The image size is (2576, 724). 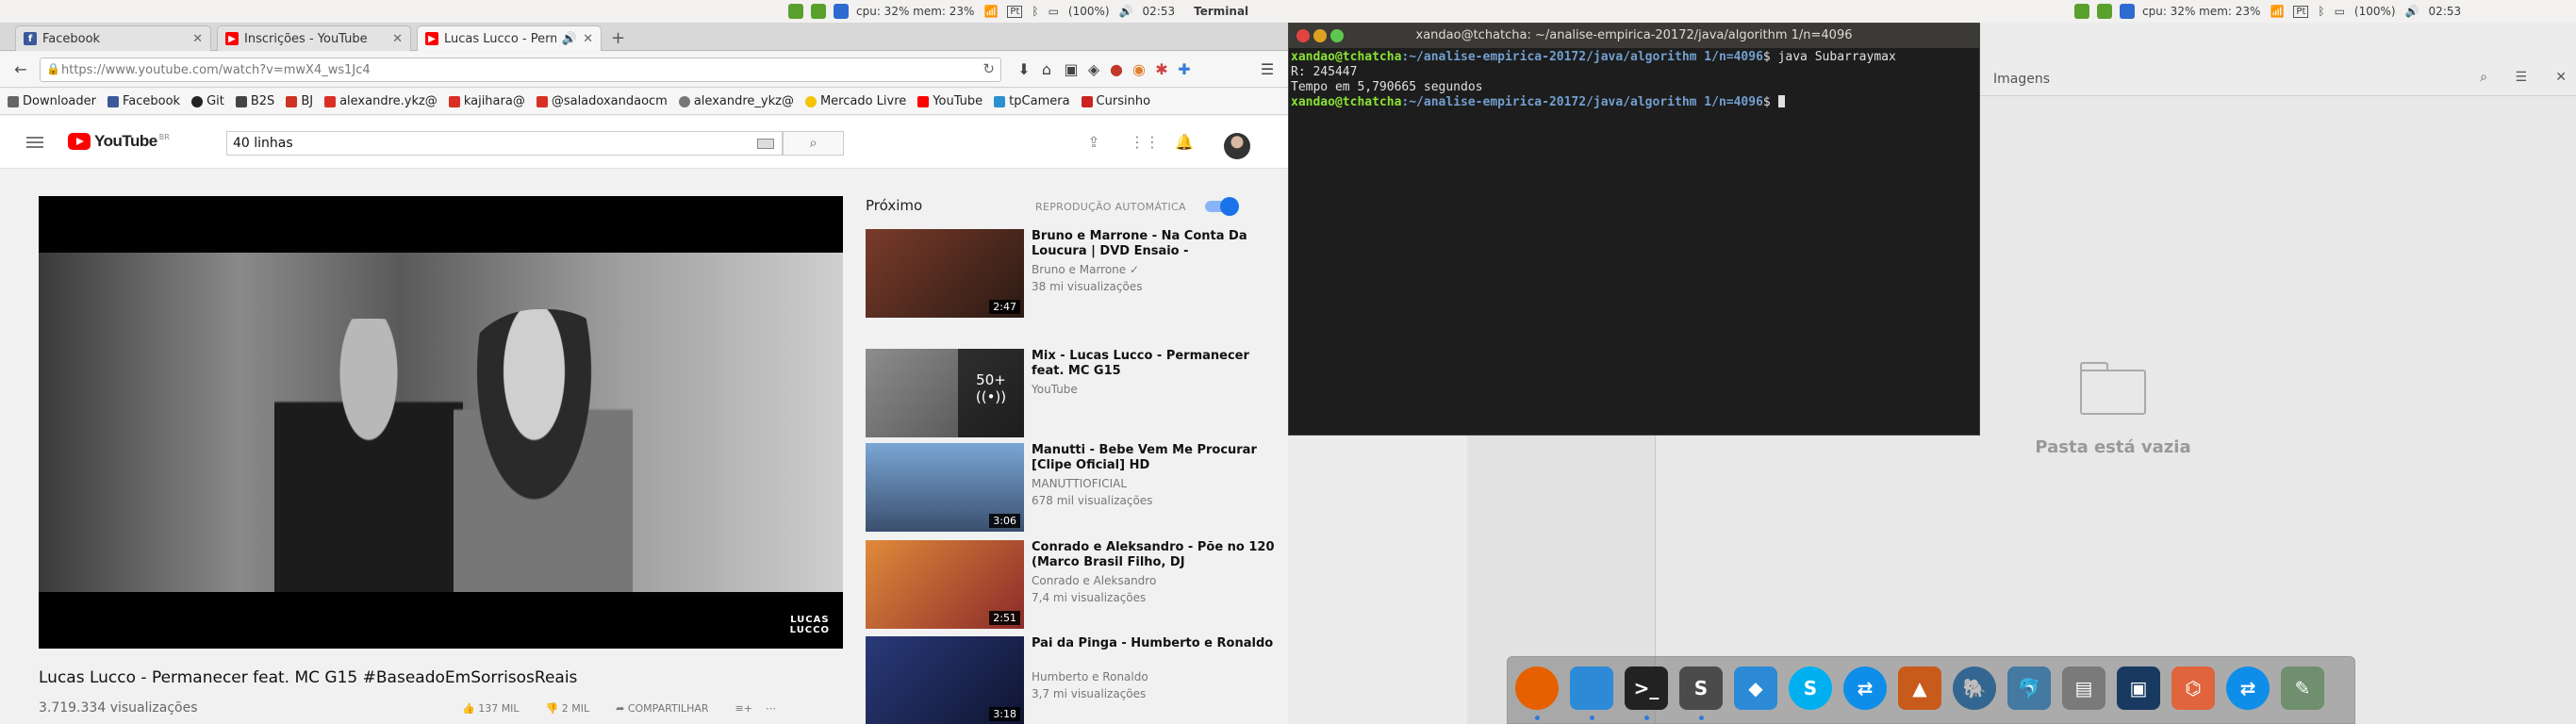 I want to click on home-icon: ⌂, so click(x=1046, y=69).